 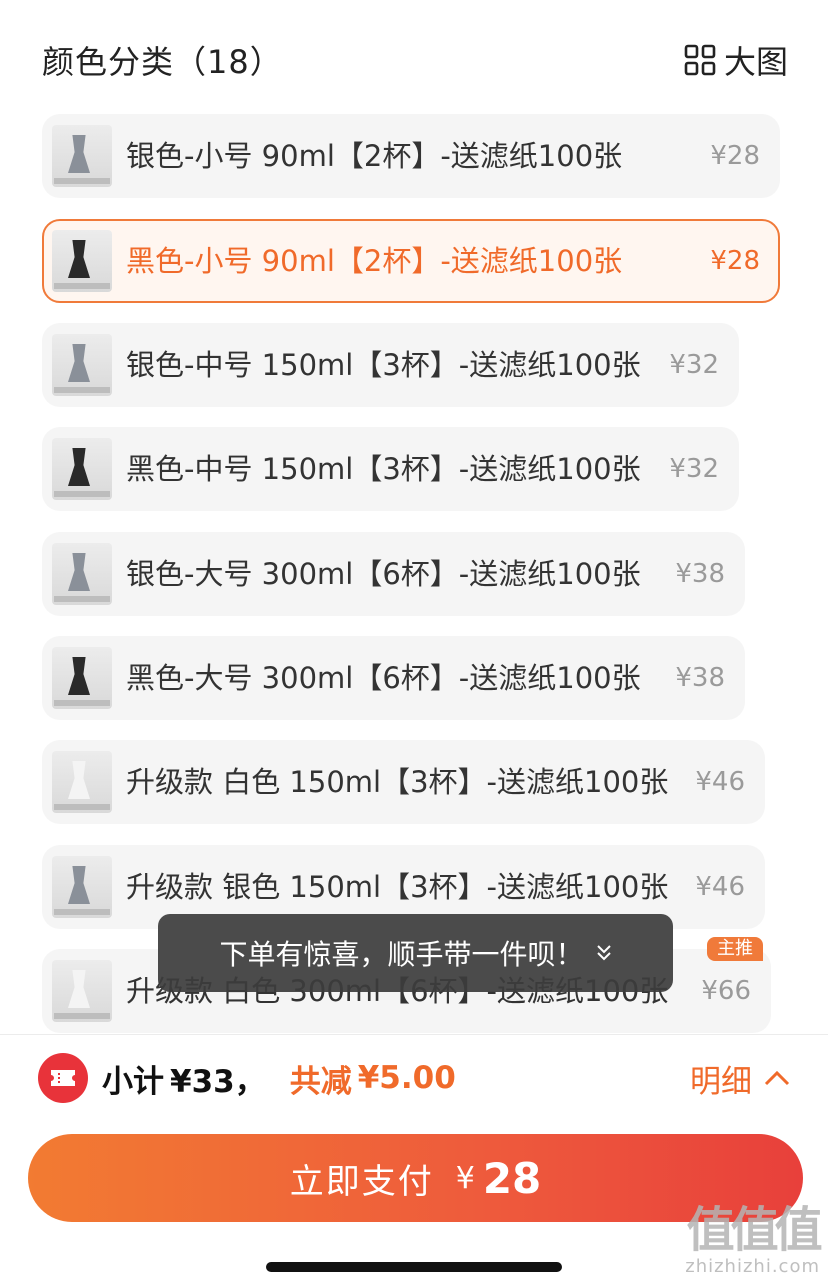 What do you see at coordinates (512, 1178) in the screenshot?
I see `pay-amount: 28` at bounding box center [512, 1178].